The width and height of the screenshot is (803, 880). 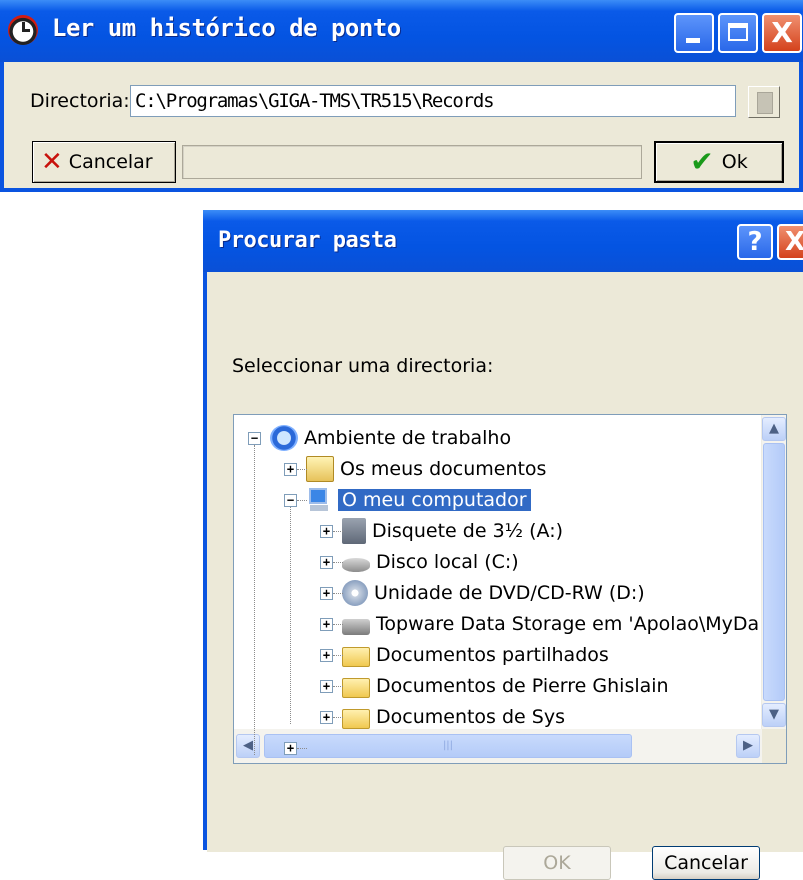 What do you see at coordinates (326, 624) in the screenshot?
I see `tree-expander-6: +` at bounding box center [326, 624].